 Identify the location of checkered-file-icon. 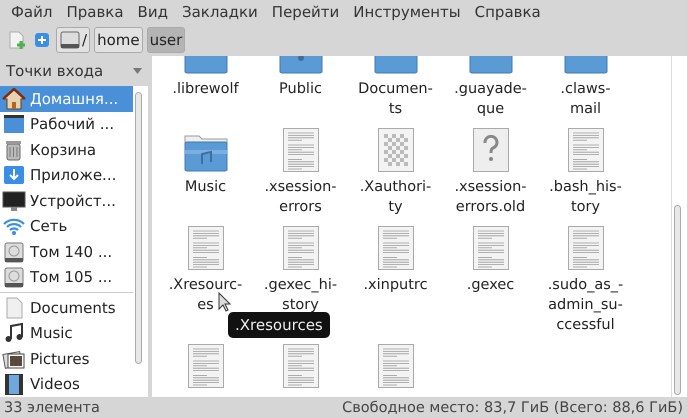
(396, 150).